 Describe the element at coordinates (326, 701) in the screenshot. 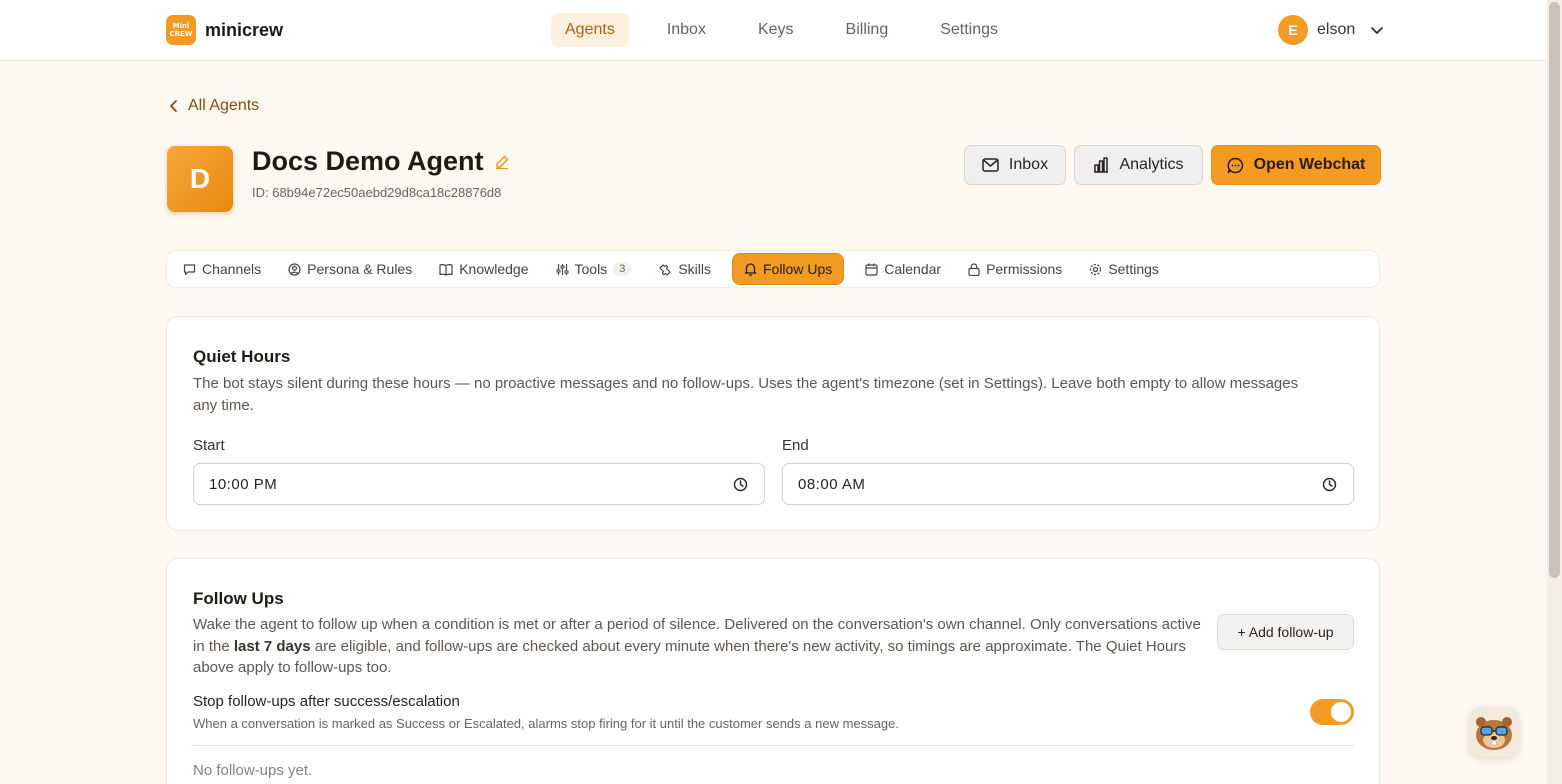

I see `stop-follow-ups-title: Stop follow-ups after success/escalation` at that location.